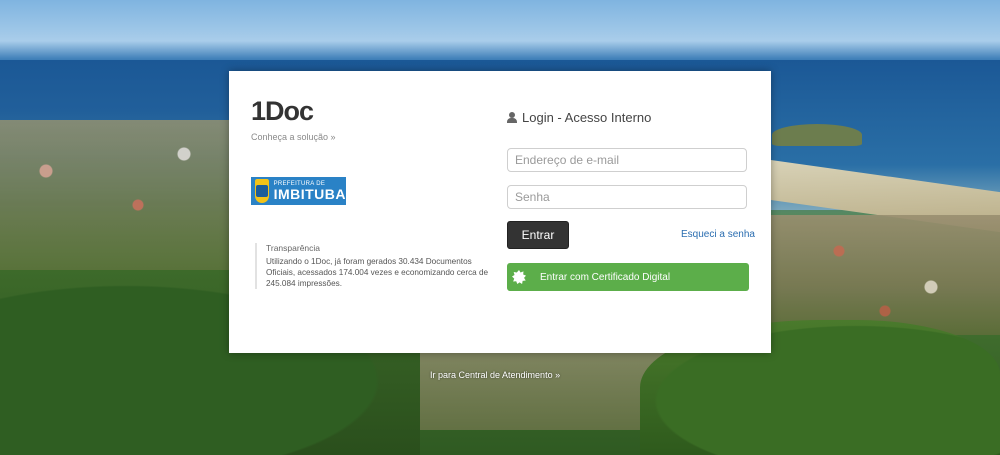  Describe the element at coordinates (115, 205) in the screenshot. I see `town-left` at that location.